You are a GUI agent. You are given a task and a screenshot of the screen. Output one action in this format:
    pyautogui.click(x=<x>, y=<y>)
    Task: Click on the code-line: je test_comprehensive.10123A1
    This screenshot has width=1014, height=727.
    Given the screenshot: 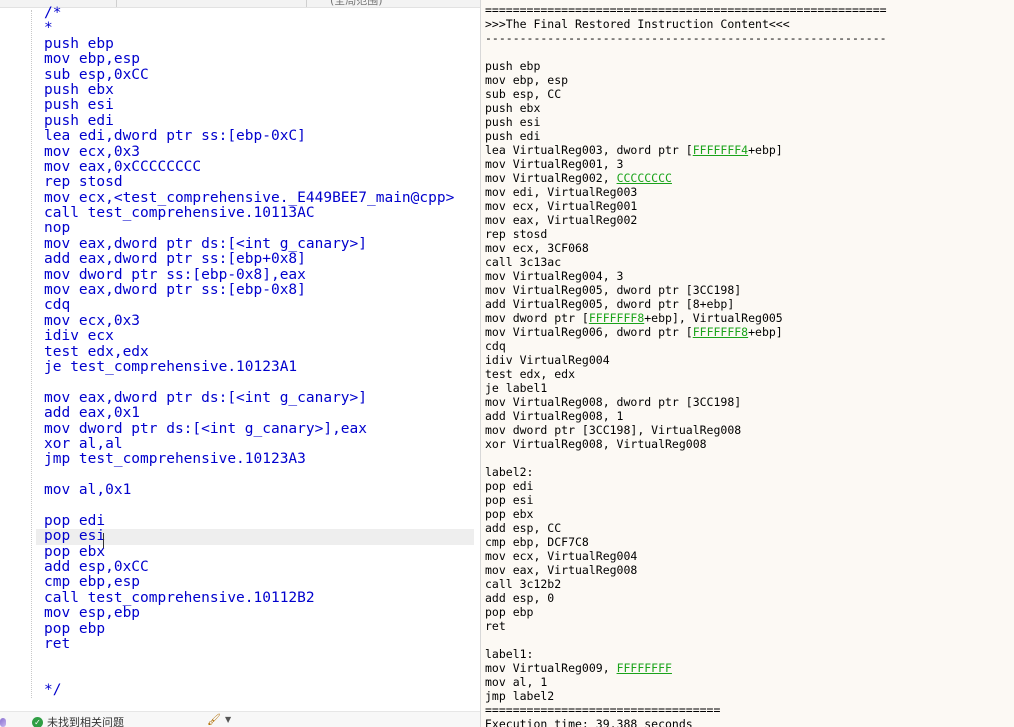 What is the action you would take?
    pyautogui.click(x=259, y=367)
    